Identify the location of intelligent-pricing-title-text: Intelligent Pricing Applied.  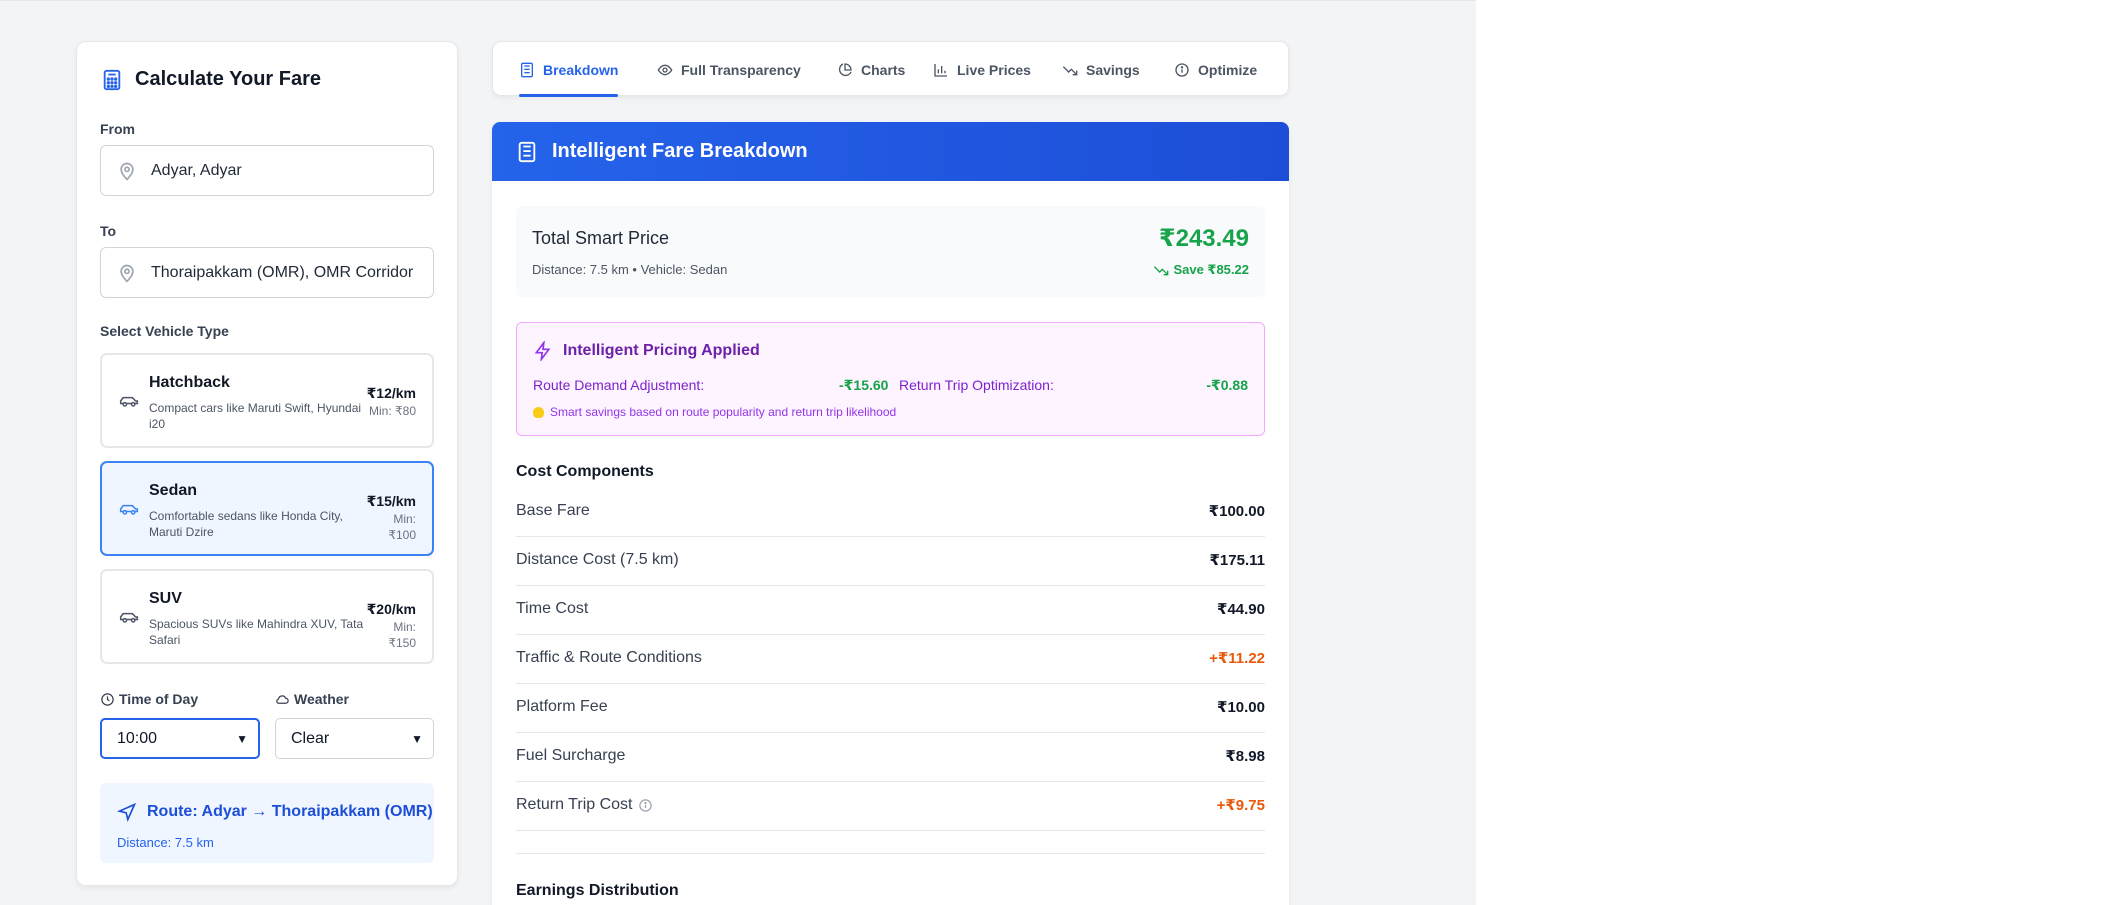
(661, 350).